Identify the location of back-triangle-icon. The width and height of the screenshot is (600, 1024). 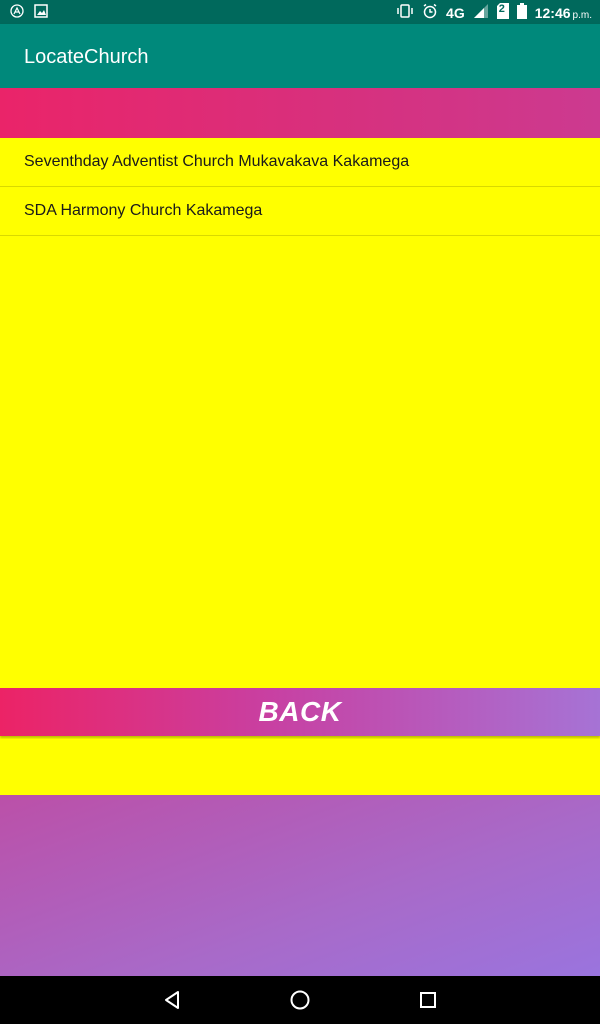
(172, 1000).